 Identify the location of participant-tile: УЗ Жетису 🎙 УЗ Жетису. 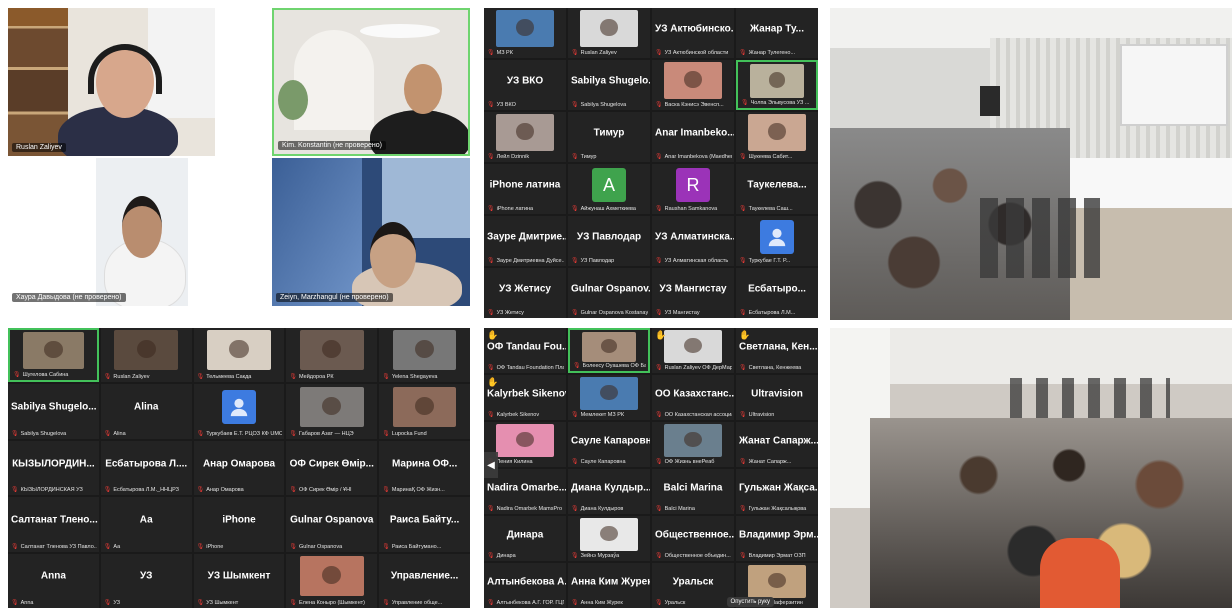
(525, 293).